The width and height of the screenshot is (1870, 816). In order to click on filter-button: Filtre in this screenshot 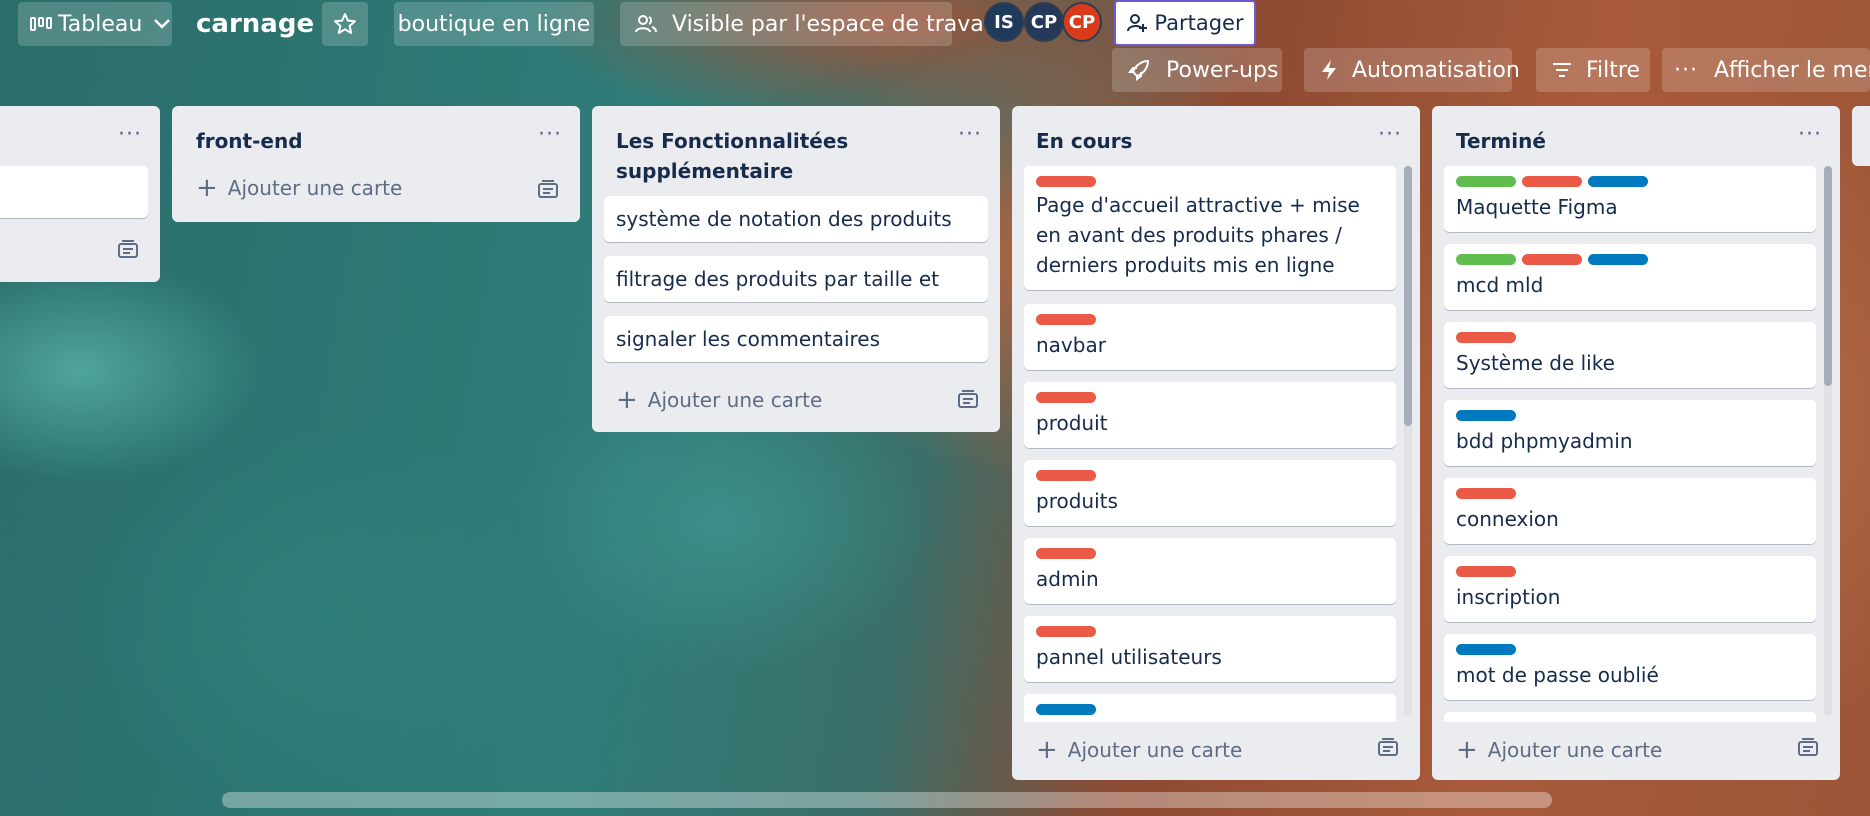, I will do `click(1593, 70)`.